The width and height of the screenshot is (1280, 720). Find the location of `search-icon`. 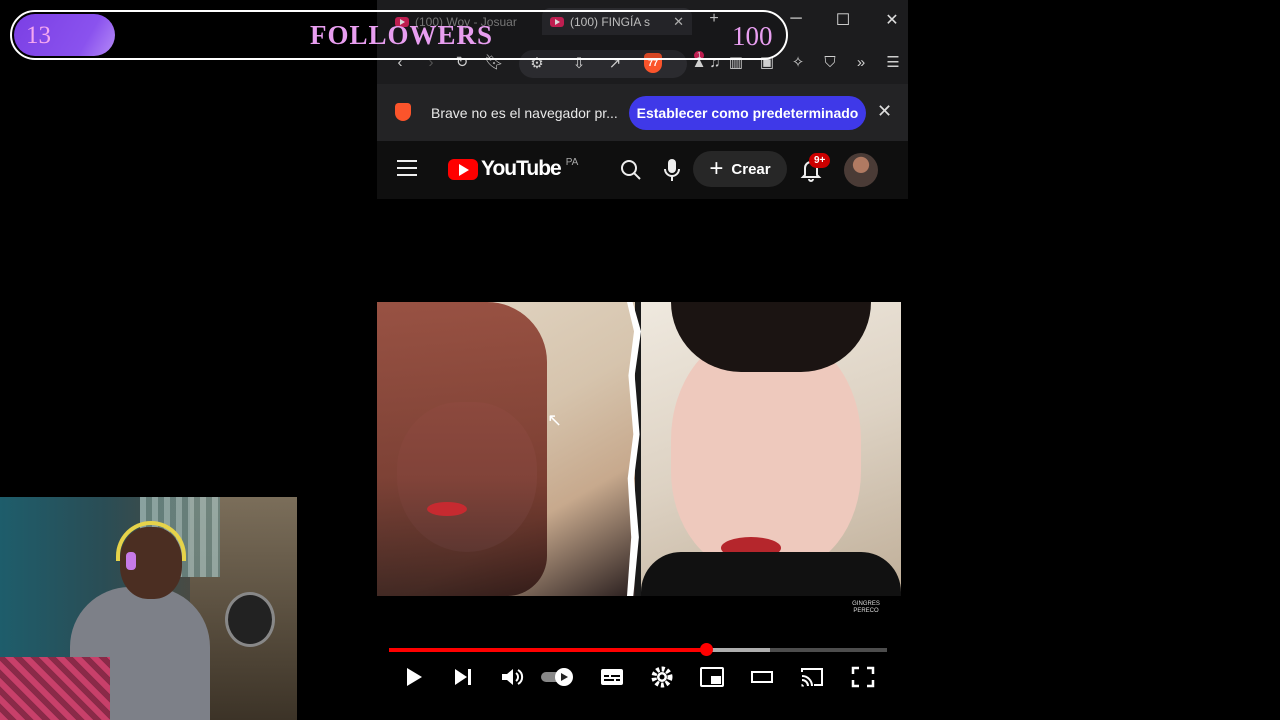

search-icon is located at coordinates (631, 170).